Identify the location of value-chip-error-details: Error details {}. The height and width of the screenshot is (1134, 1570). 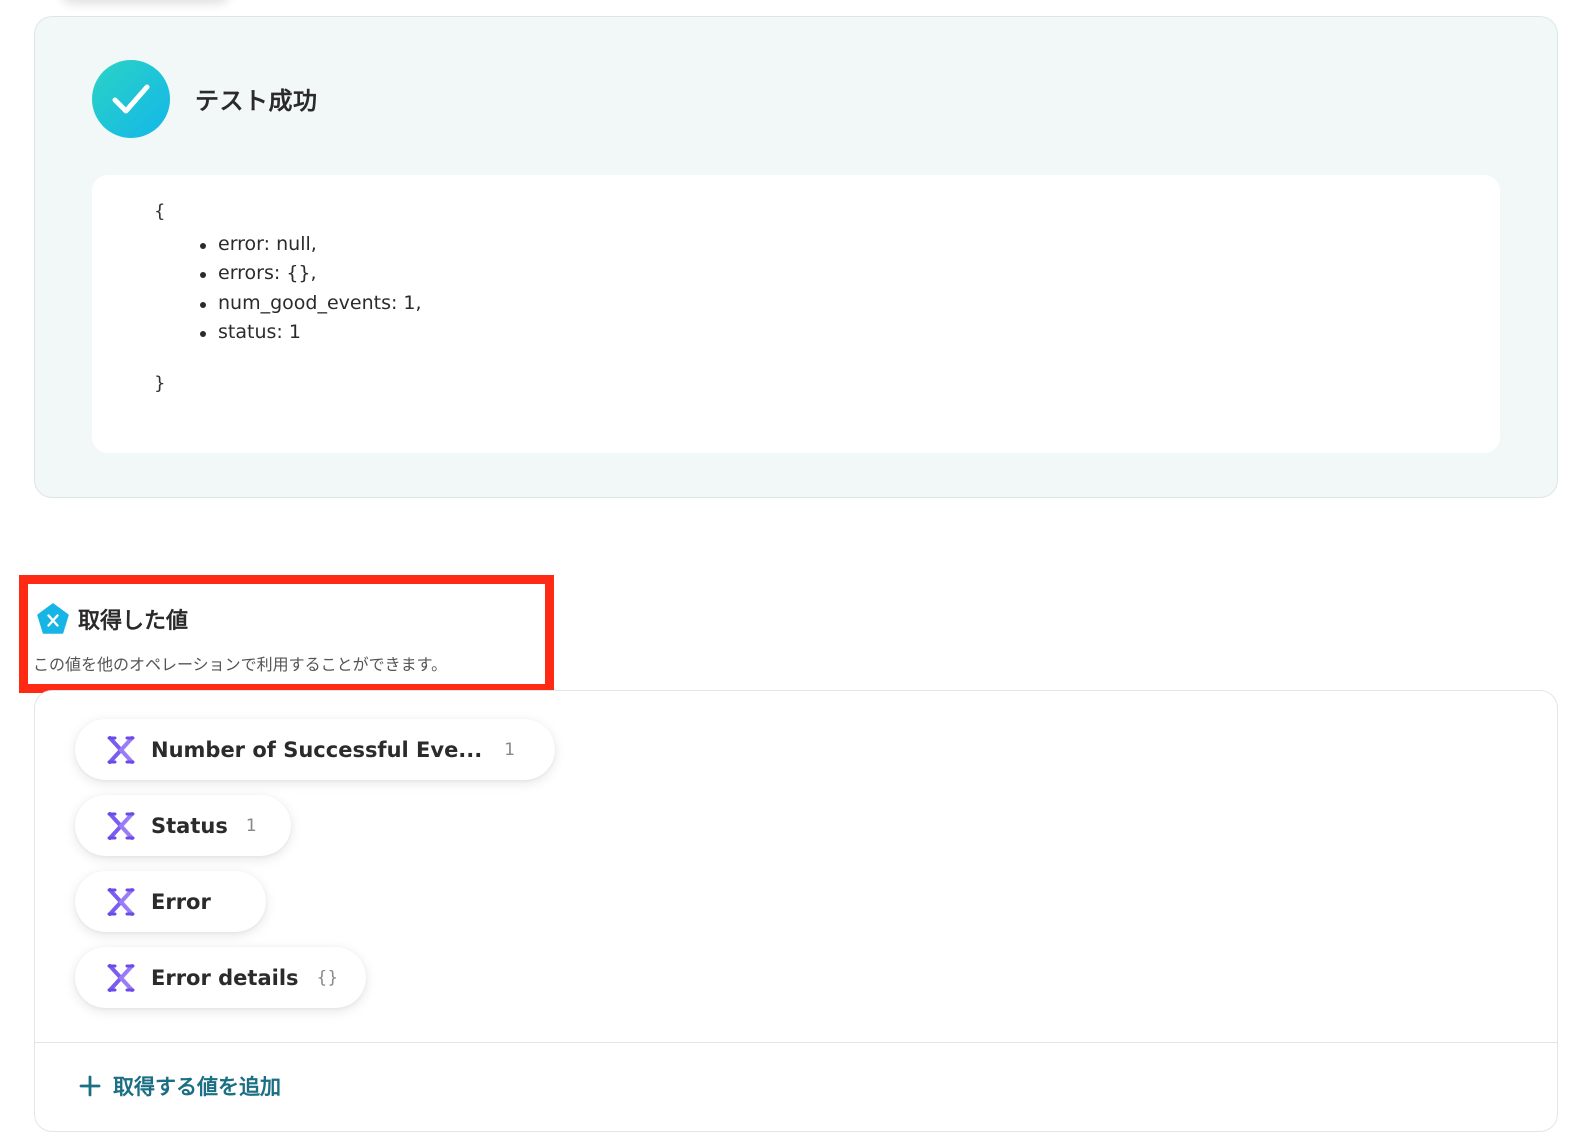
(220, 977).